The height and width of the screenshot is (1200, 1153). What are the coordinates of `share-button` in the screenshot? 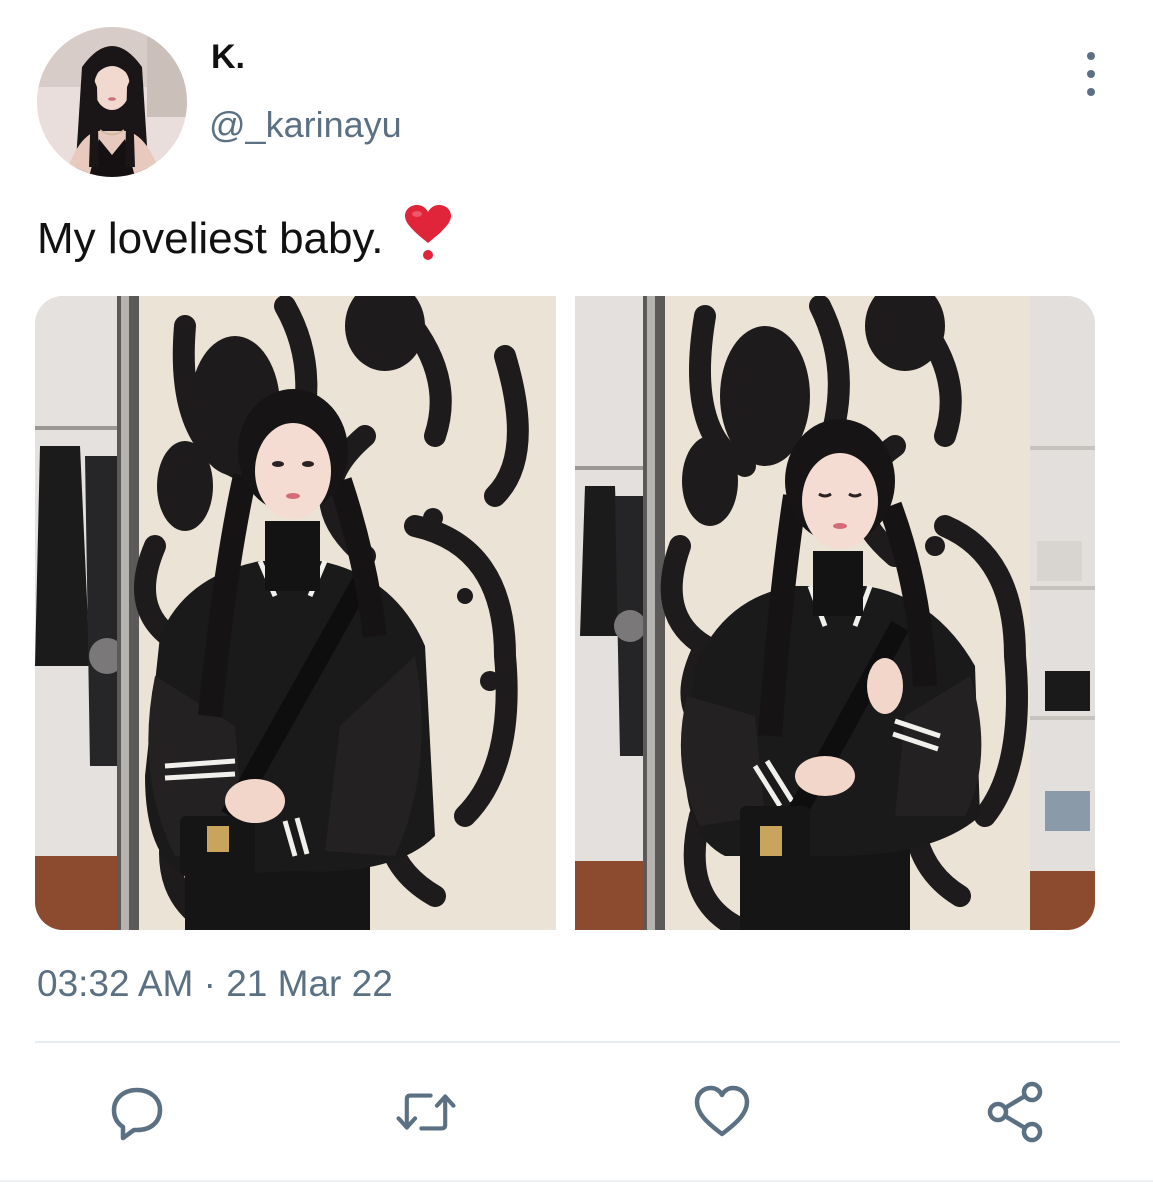 It's located at (1016, 1112).